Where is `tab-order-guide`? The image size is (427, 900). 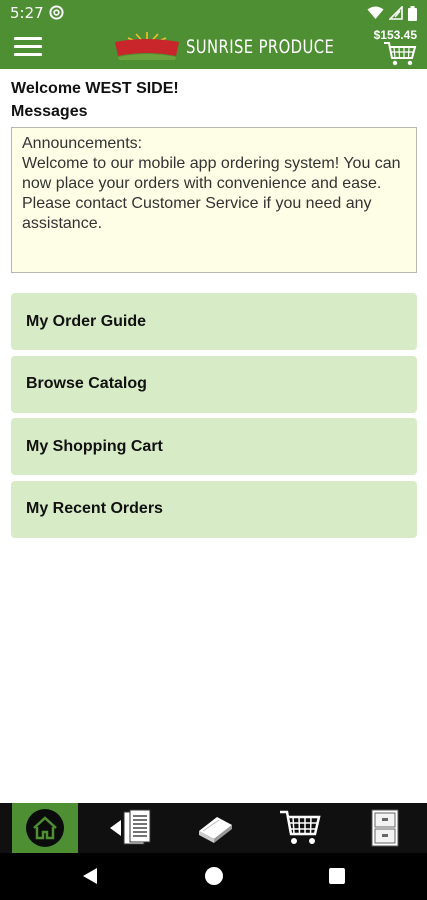
tab-order-guide is located at coordinates (130, 828).